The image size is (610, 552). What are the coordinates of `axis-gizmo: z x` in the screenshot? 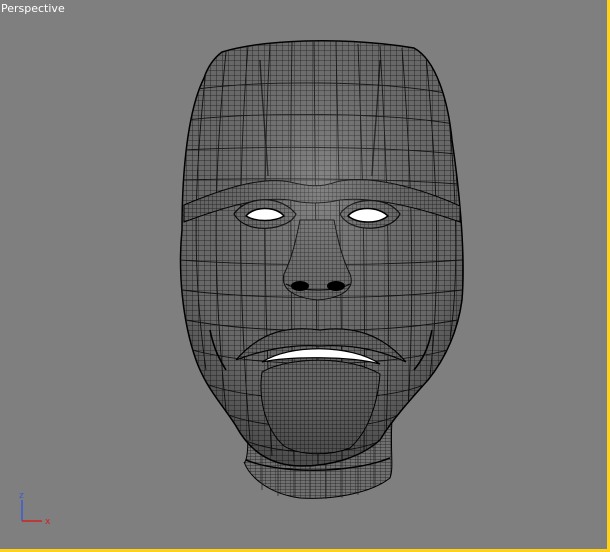 It's located at (35, 509).